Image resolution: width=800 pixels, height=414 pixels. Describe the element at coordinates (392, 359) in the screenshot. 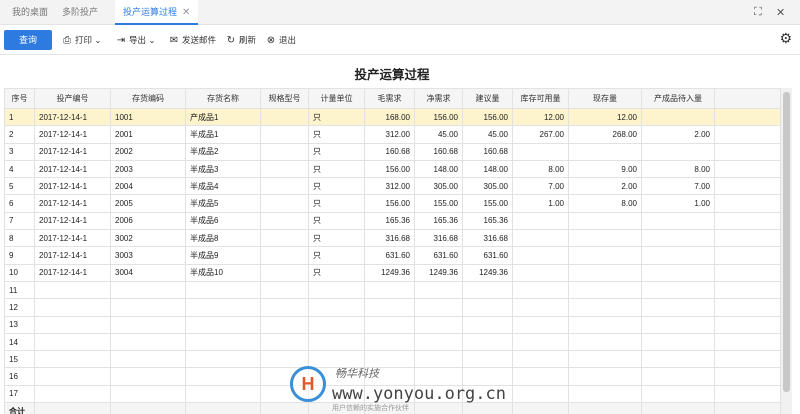

I see `table-row: 15` at that location.